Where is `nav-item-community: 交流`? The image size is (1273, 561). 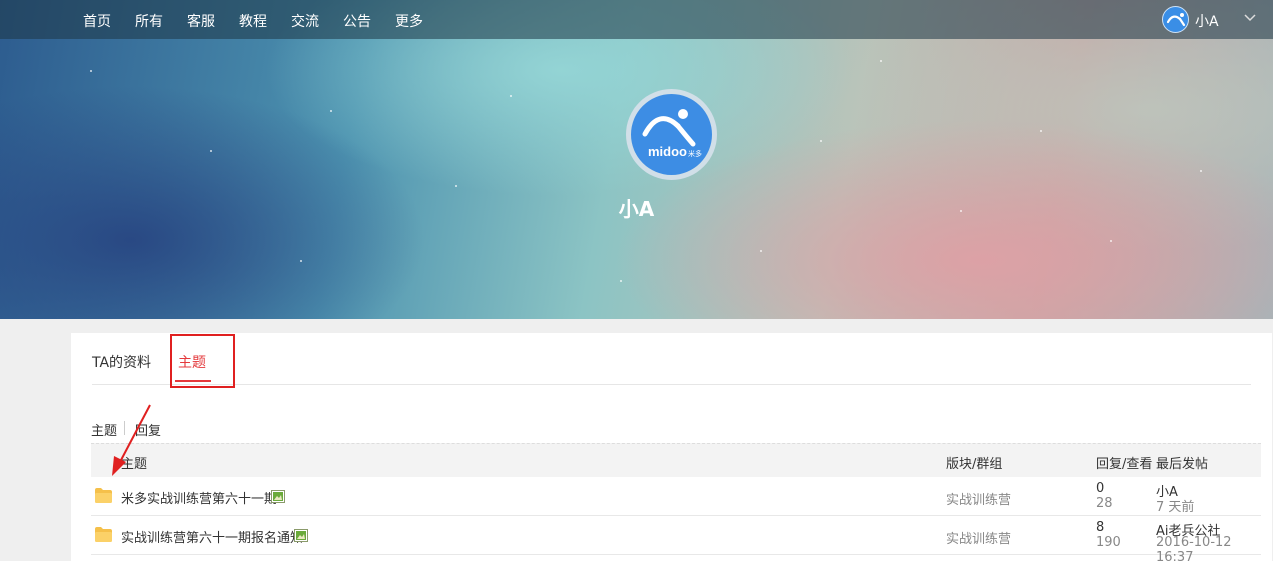 nav-item-community: 交流 is located at coordinates (305, 21).